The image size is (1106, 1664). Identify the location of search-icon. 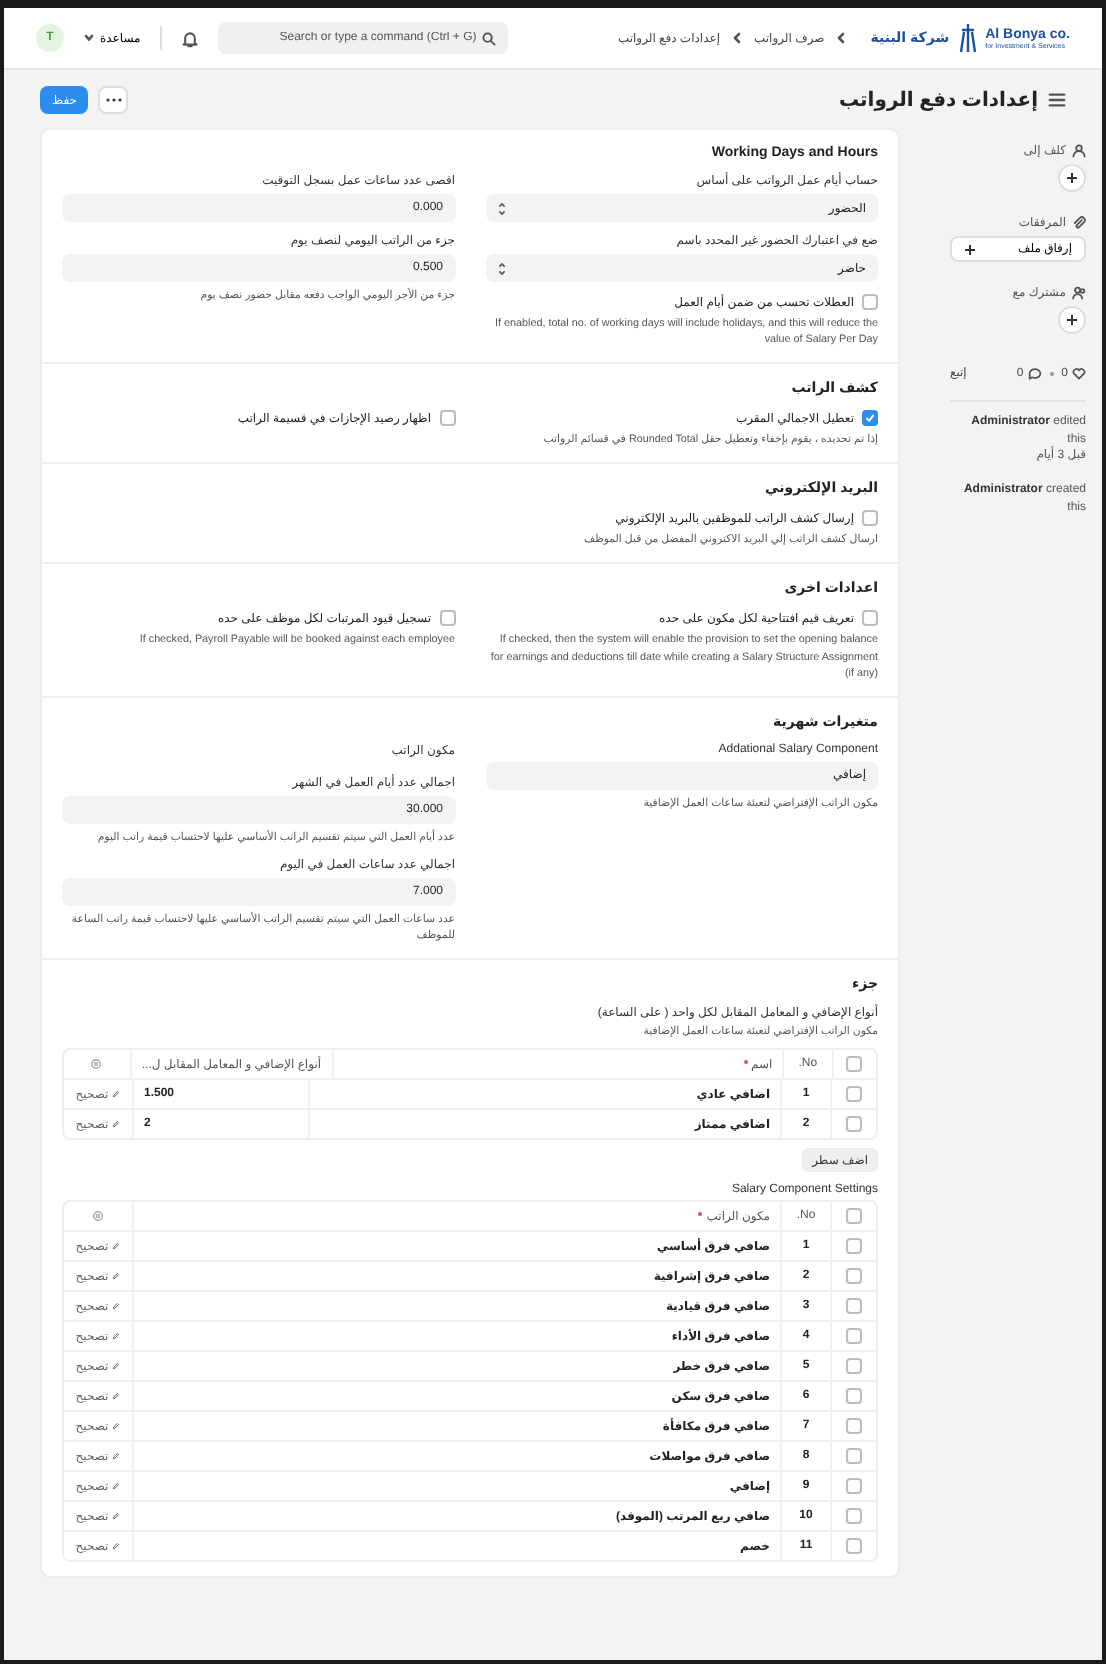
(489, 38).